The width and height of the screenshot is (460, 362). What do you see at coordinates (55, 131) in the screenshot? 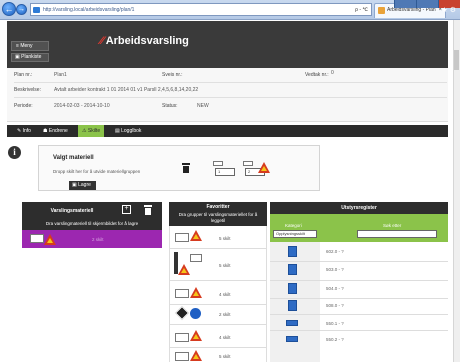
I see `tab-endrene: ☗ Endrene` at bounding box center [55, 131].